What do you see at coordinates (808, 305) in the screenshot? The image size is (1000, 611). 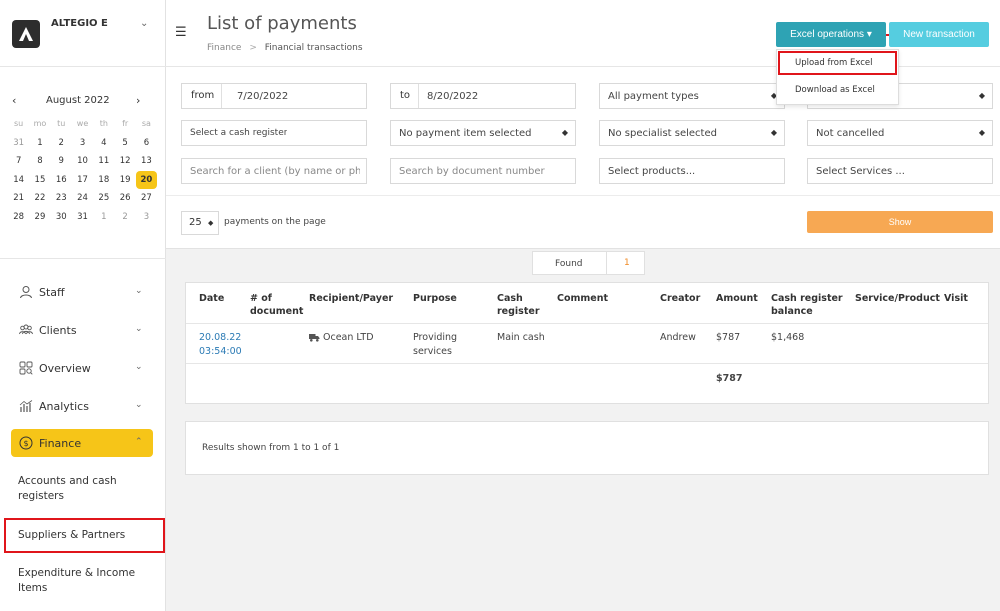 I see `column-header-balance: Cash register balance` at bounding box center [808, 305].